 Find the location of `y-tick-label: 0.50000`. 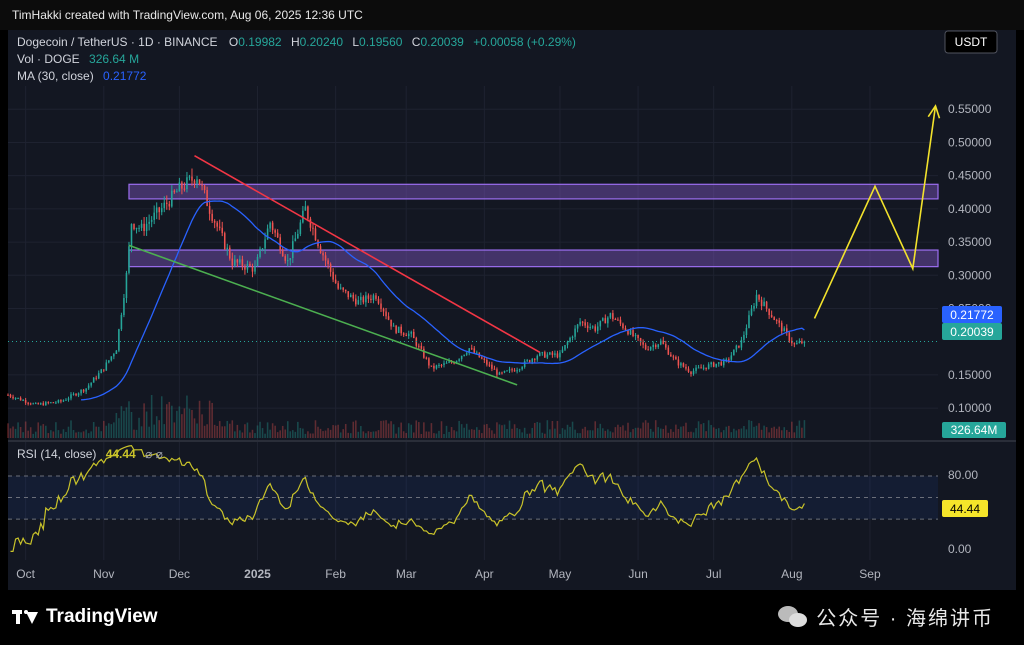

y-tick-label: 0.50000 is located at coordinates (970, 142).